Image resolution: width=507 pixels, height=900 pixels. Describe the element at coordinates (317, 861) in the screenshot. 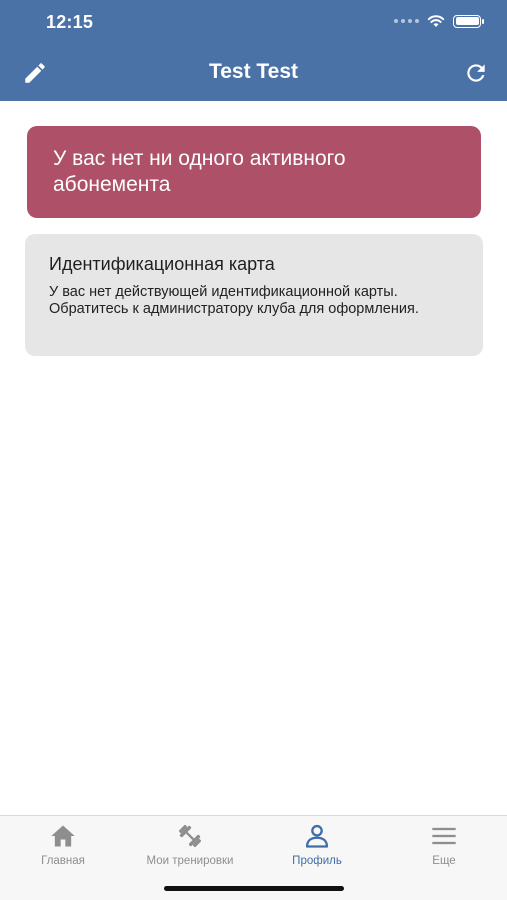

I see `tab-profile-label: Профиль` at that location.